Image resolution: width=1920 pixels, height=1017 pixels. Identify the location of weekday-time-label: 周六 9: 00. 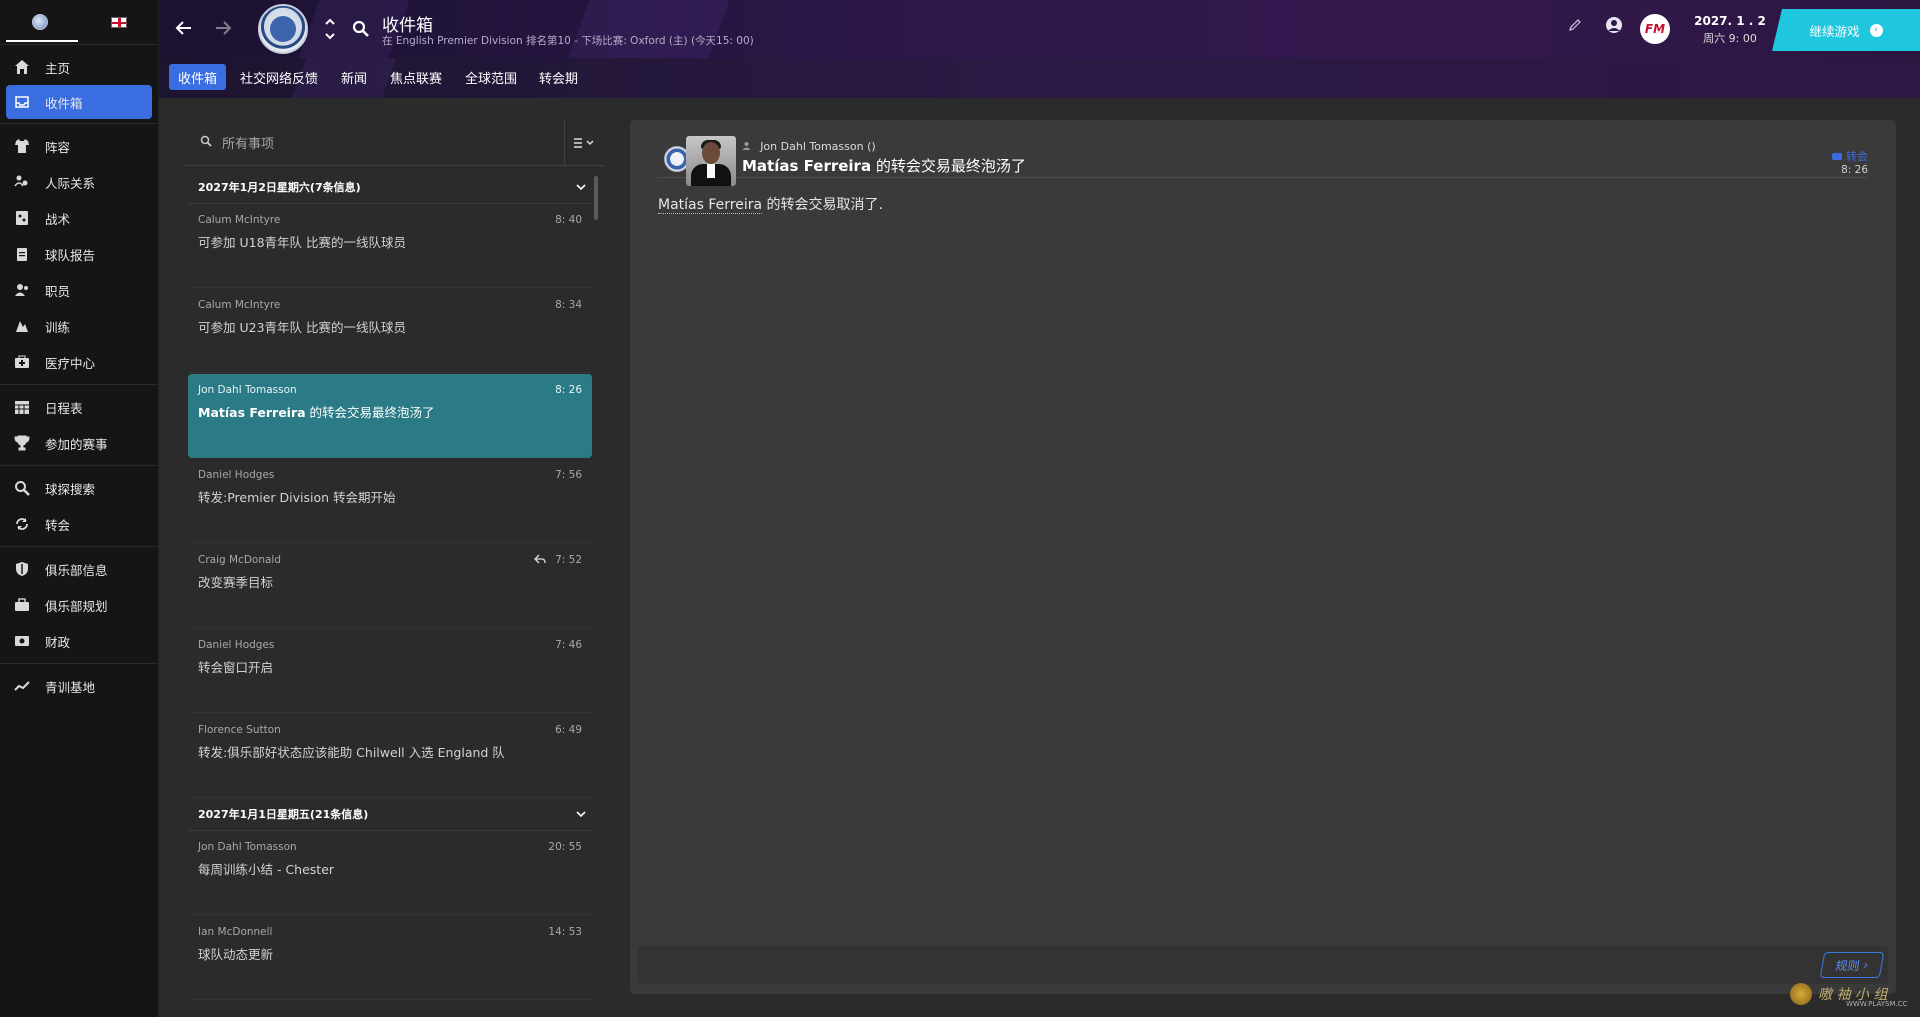
(1730, 38).